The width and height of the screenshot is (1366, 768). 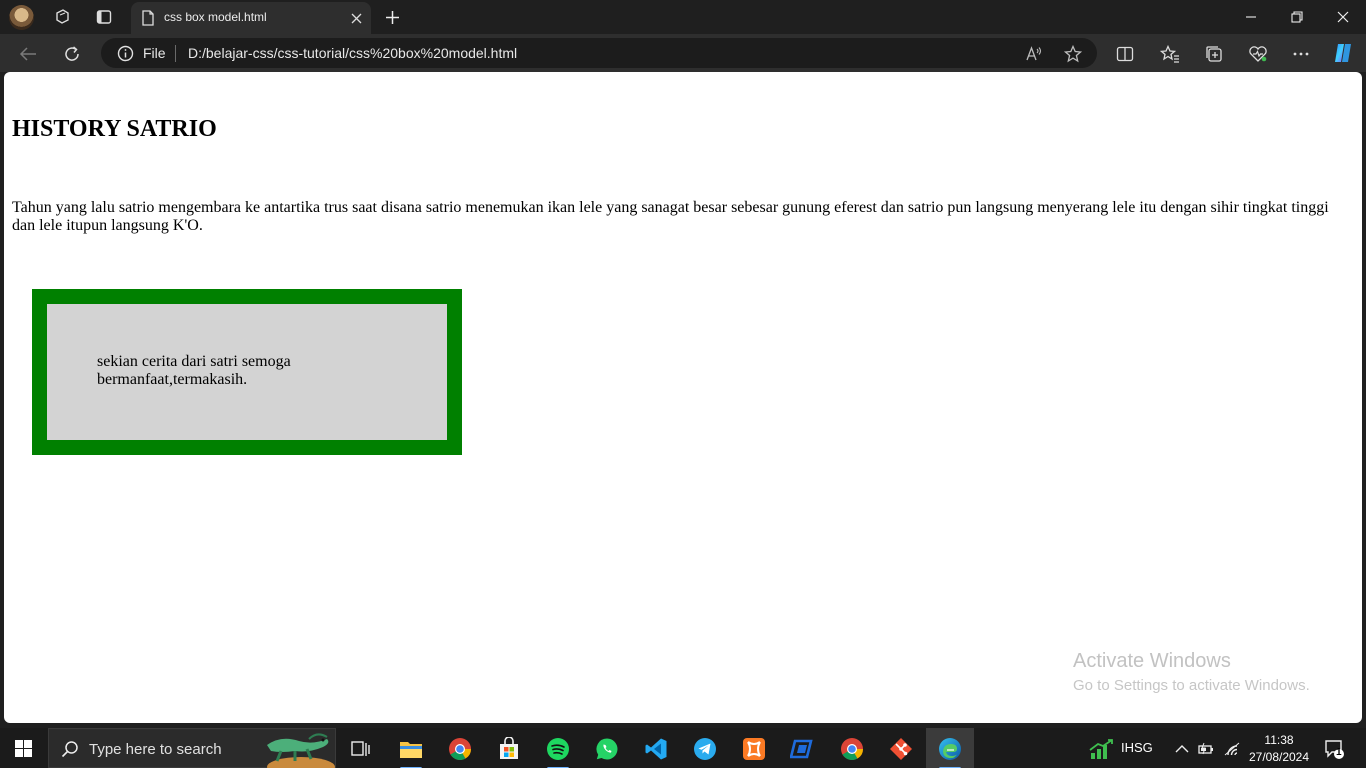 I want to click on tab-active: css box model.html, so click(x=251, y=18).